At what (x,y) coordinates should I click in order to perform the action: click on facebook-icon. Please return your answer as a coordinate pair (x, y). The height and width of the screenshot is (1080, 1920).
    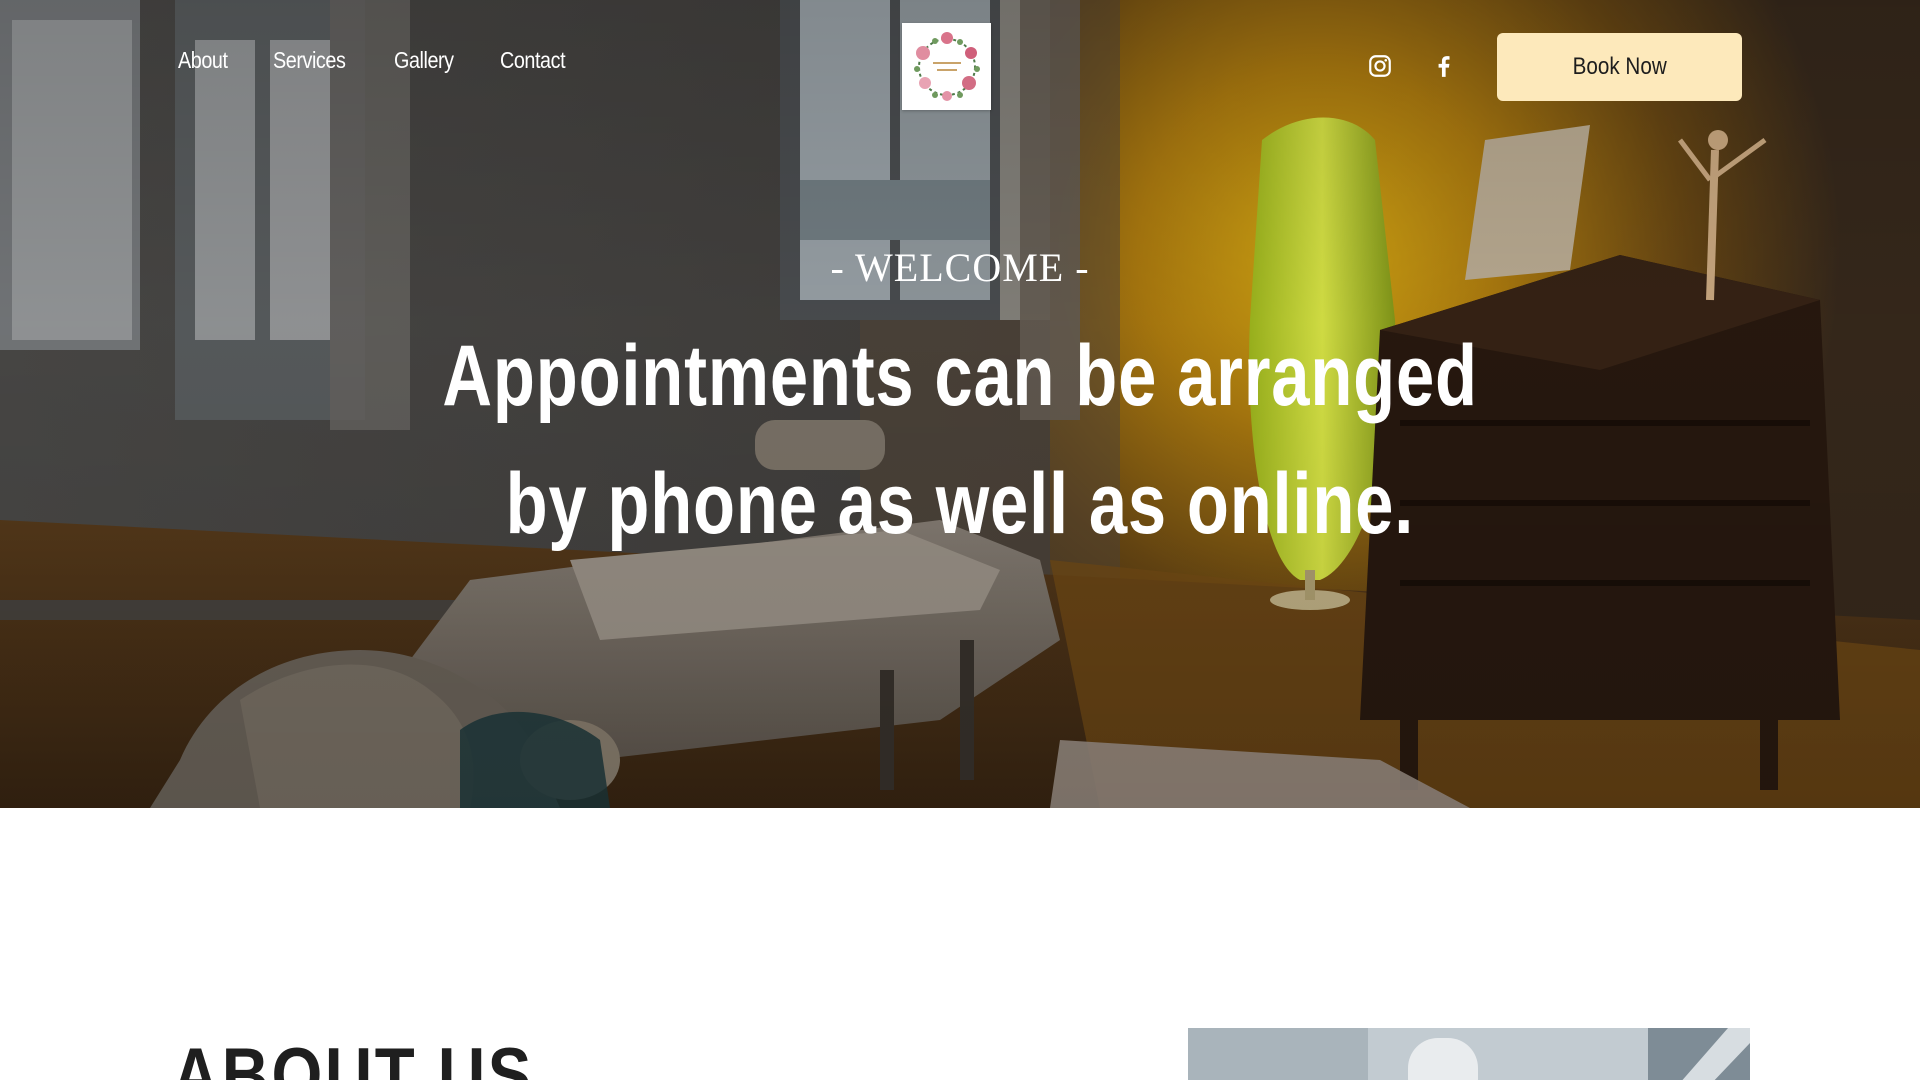
    Looking at the image, I should click on (1444, 66).